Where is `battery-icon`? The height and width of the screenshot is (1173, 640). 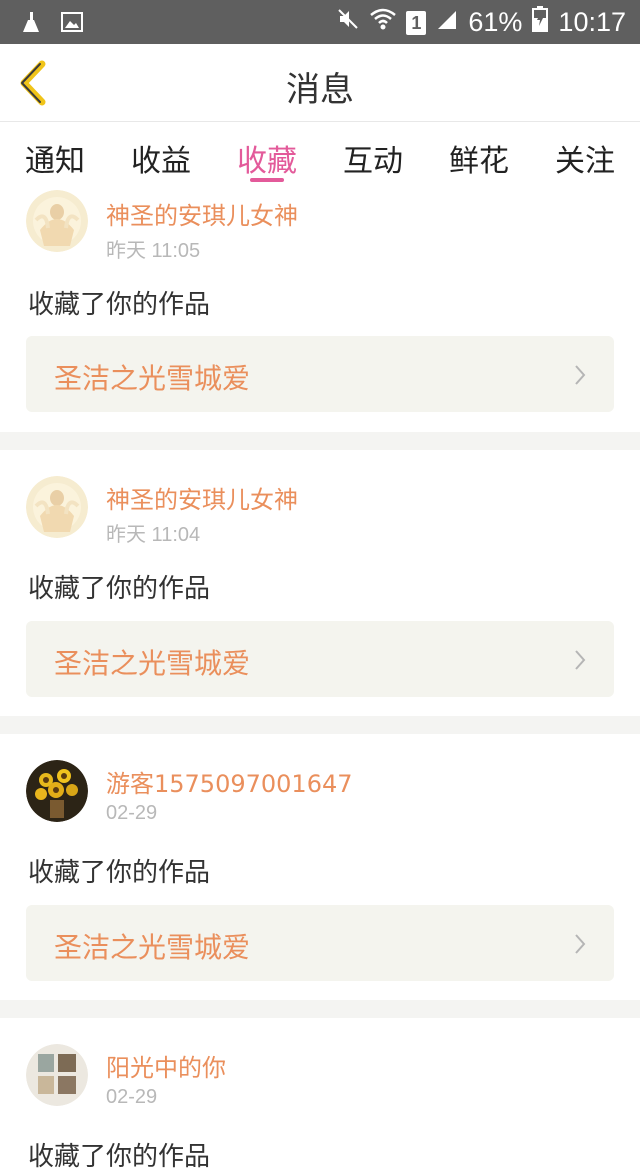
battery-icon is located at coordinates (540, 22).